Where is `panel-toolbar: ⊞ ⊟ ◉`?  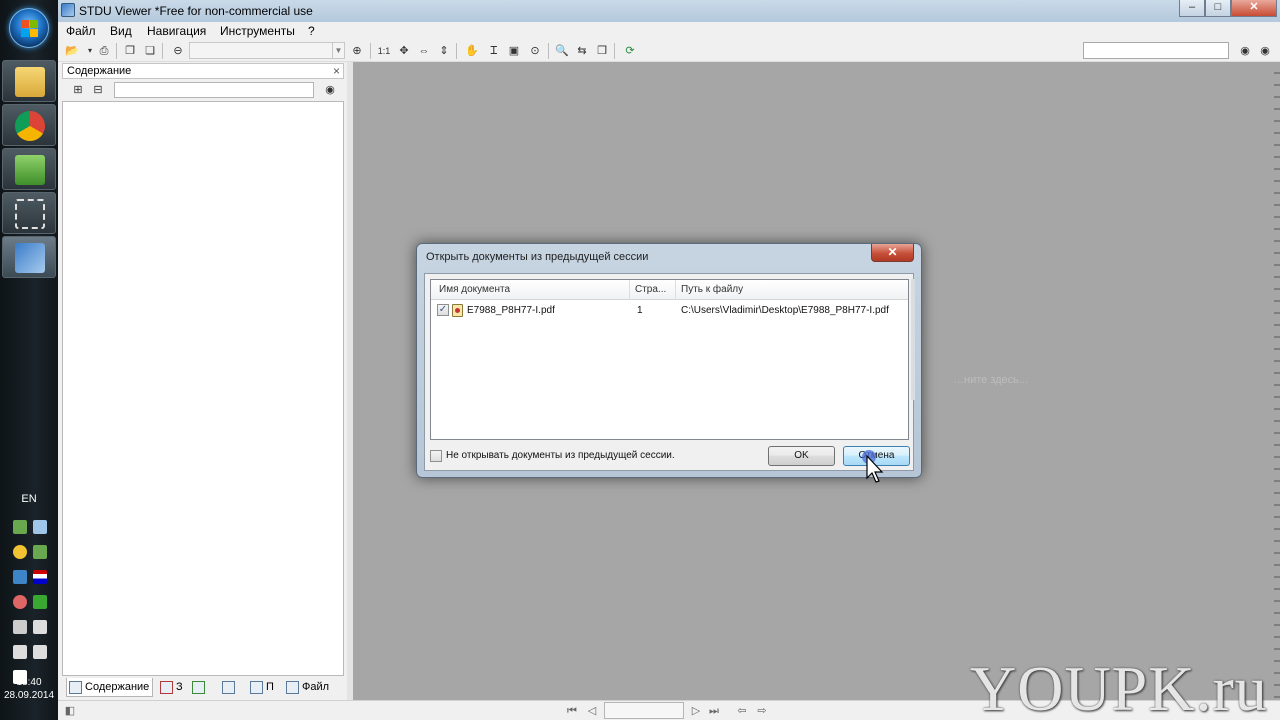 panel-toolbar: ⊞ ⊟ ◉ is located at coordinates (203, 90).